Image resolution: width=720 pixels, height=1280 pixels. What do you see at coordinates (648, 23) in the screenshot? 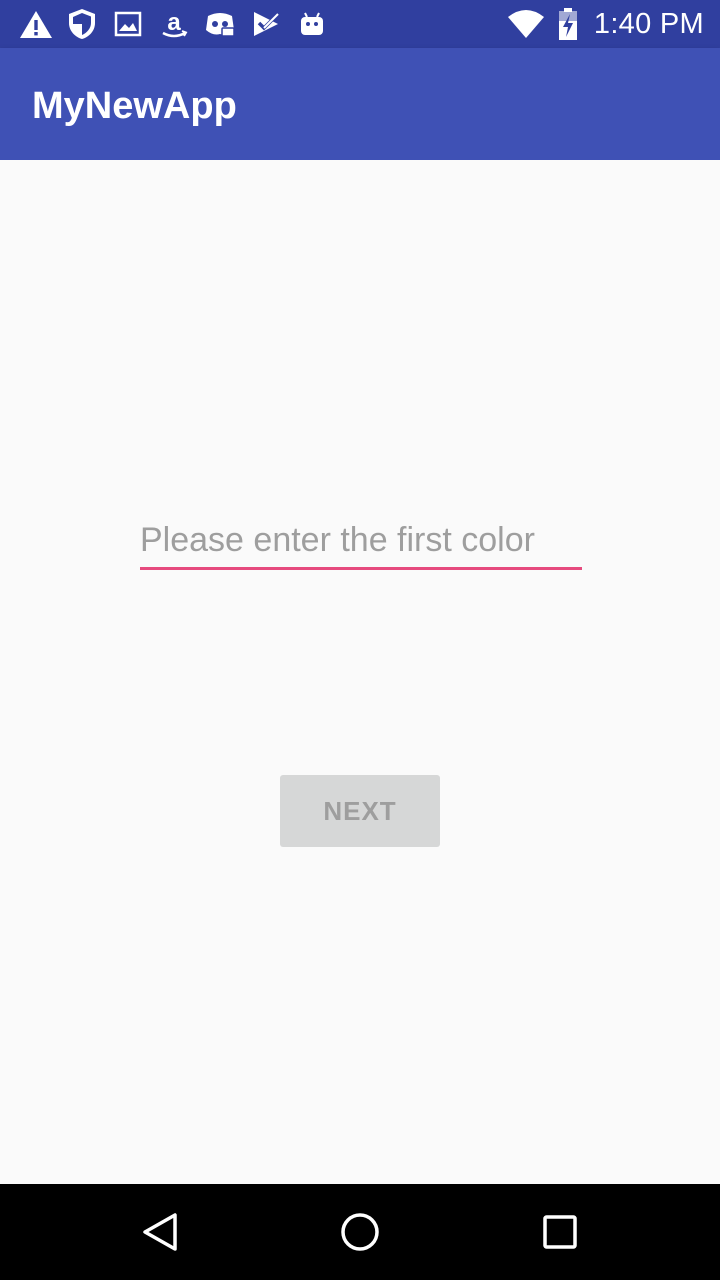
I see `status-time: 1:40 PM` at bounding box center [648, 23].